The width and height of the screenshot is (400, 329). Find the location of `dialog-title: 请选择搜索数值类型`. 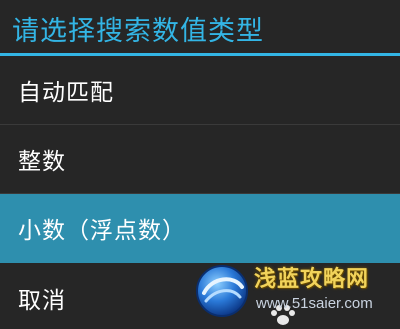

dialog-title: 请选择搜索数值类型 is located at coordinates (138, 31).